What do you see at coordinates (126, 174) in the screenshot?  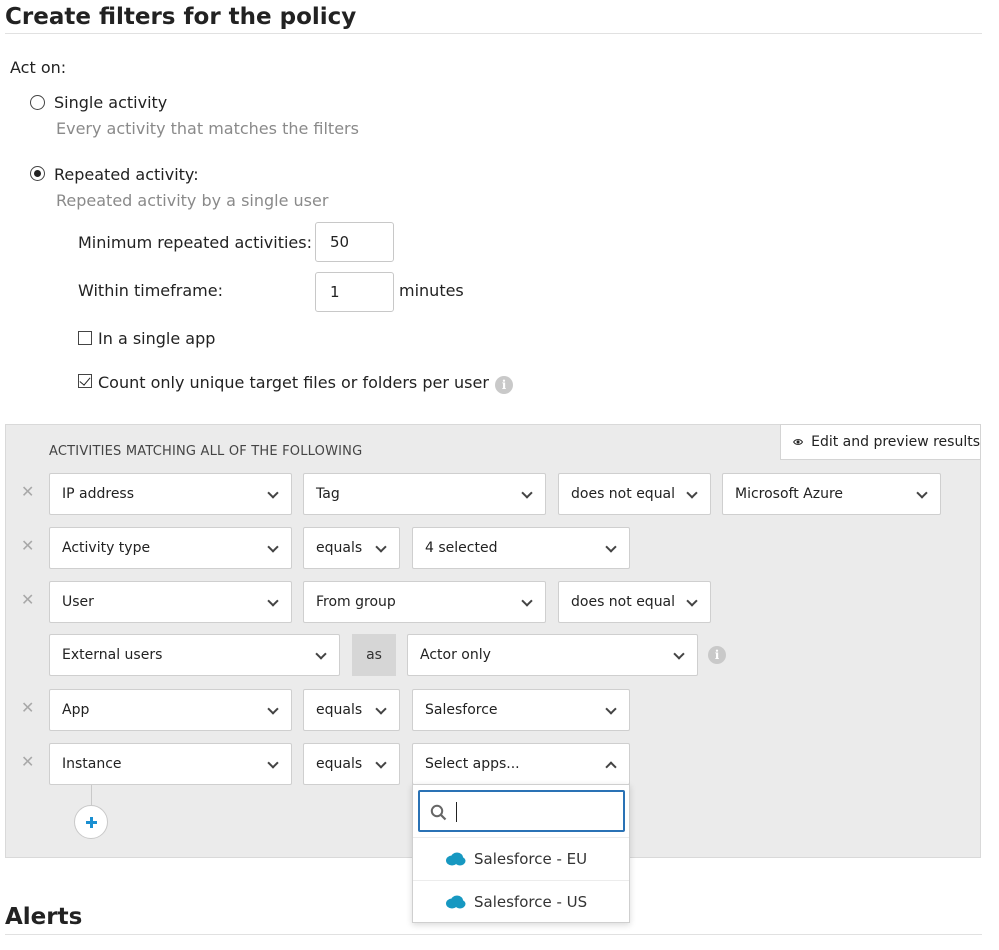 I see `repeated-activity-label: Repeated activity:` at bounding box center [126, 174].